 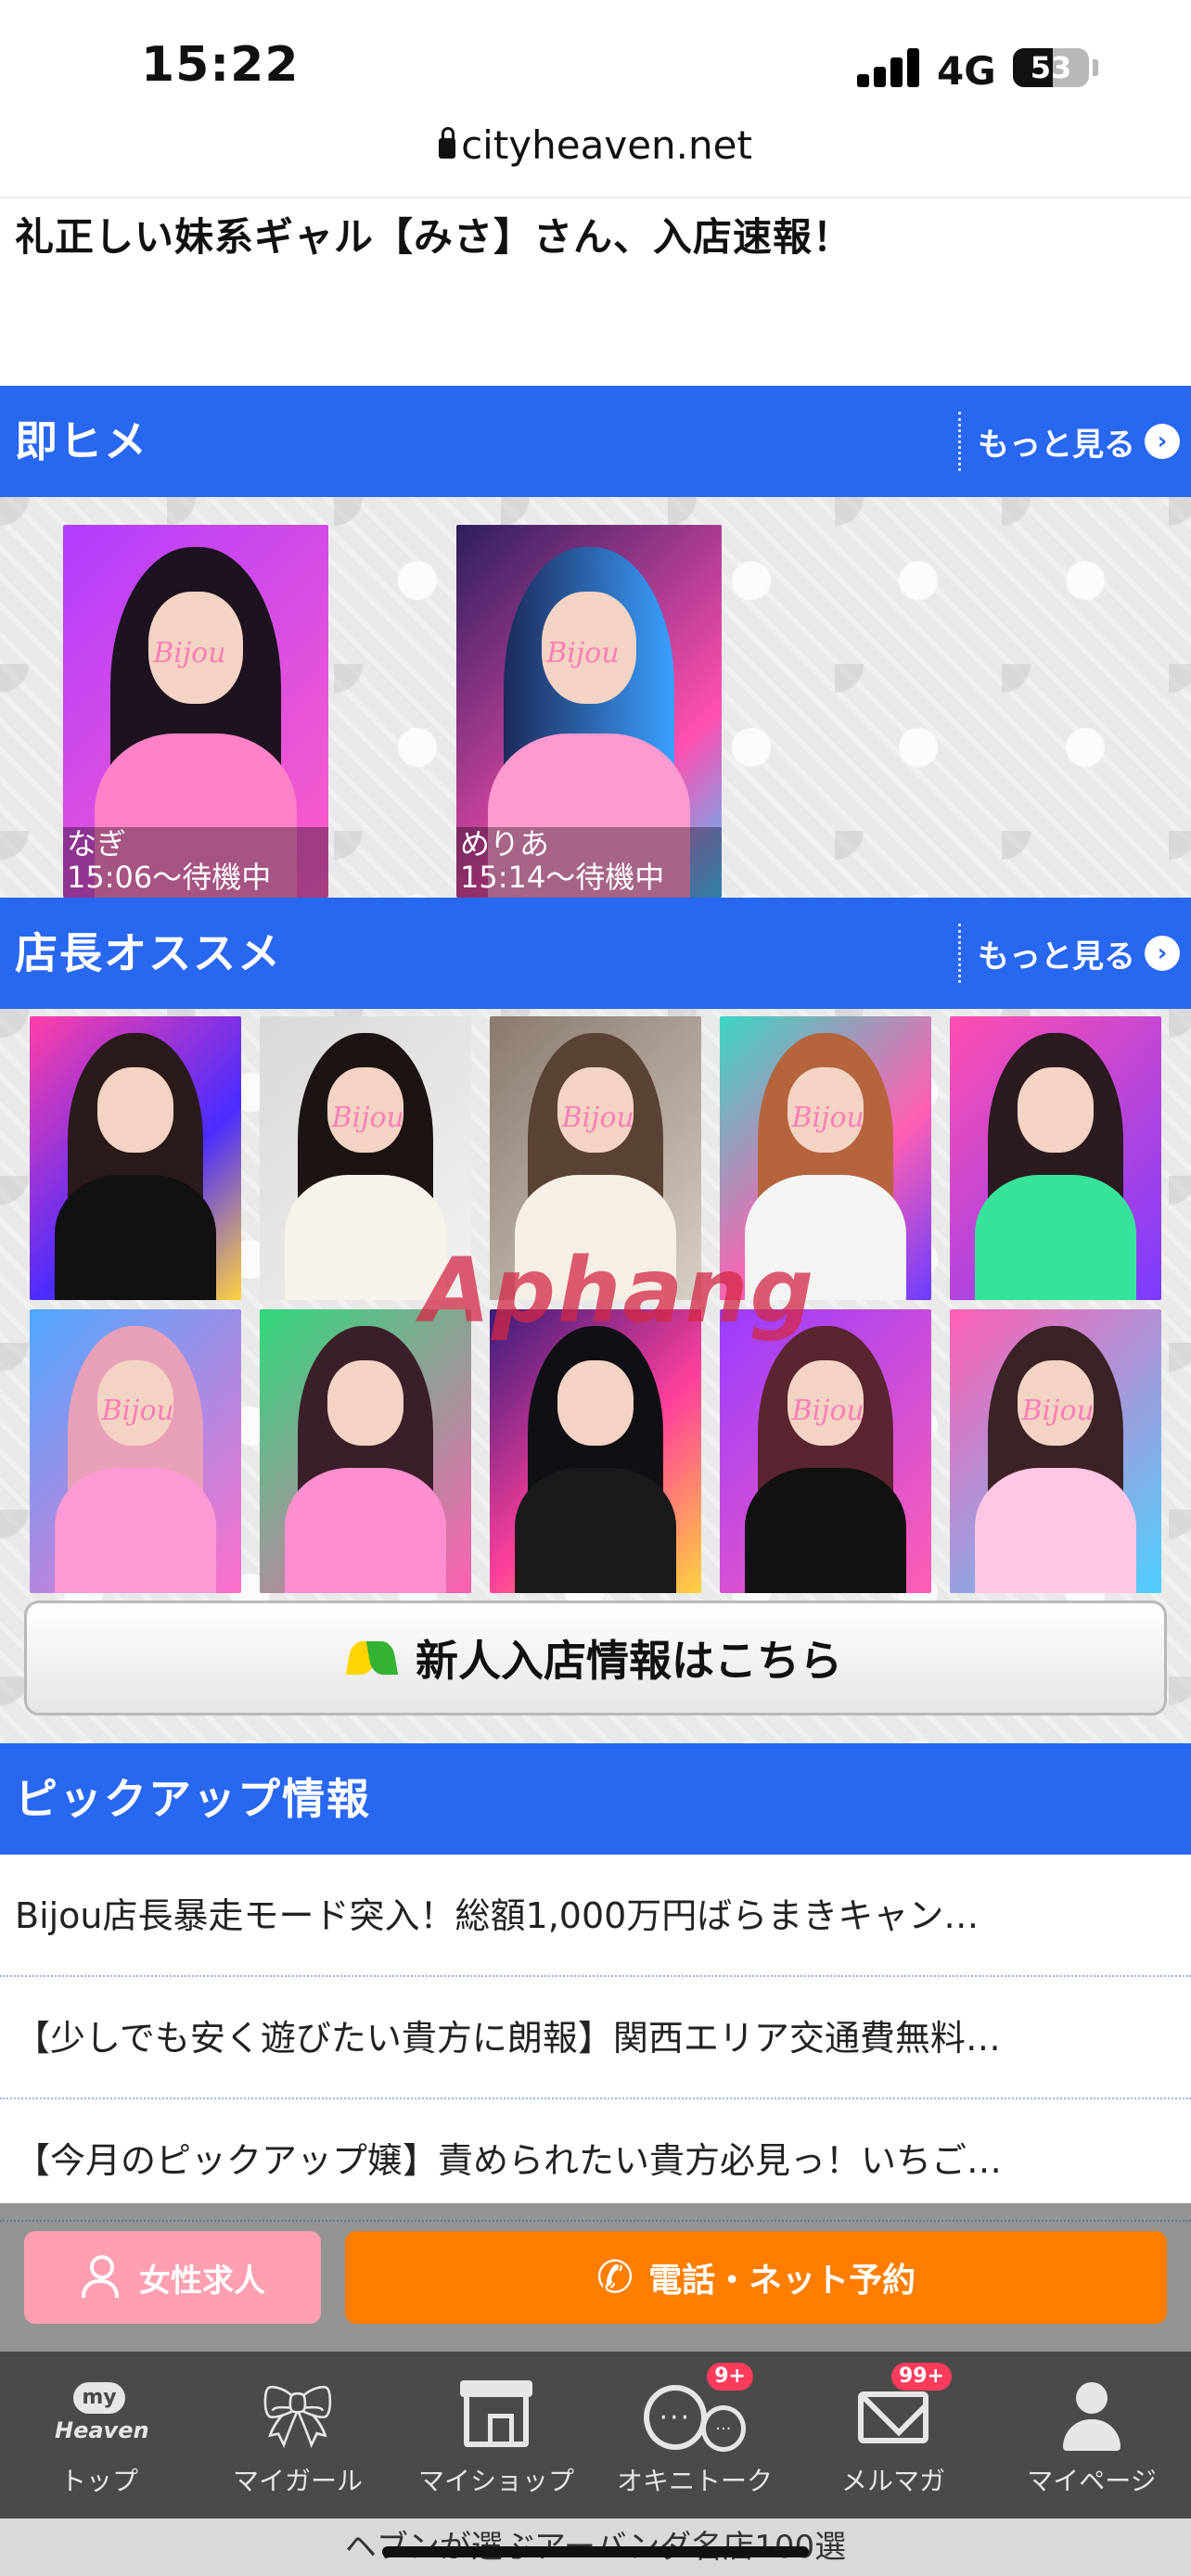 I want to click on more-link-instant: もっと見る ›, so click(x=1069, y=442).